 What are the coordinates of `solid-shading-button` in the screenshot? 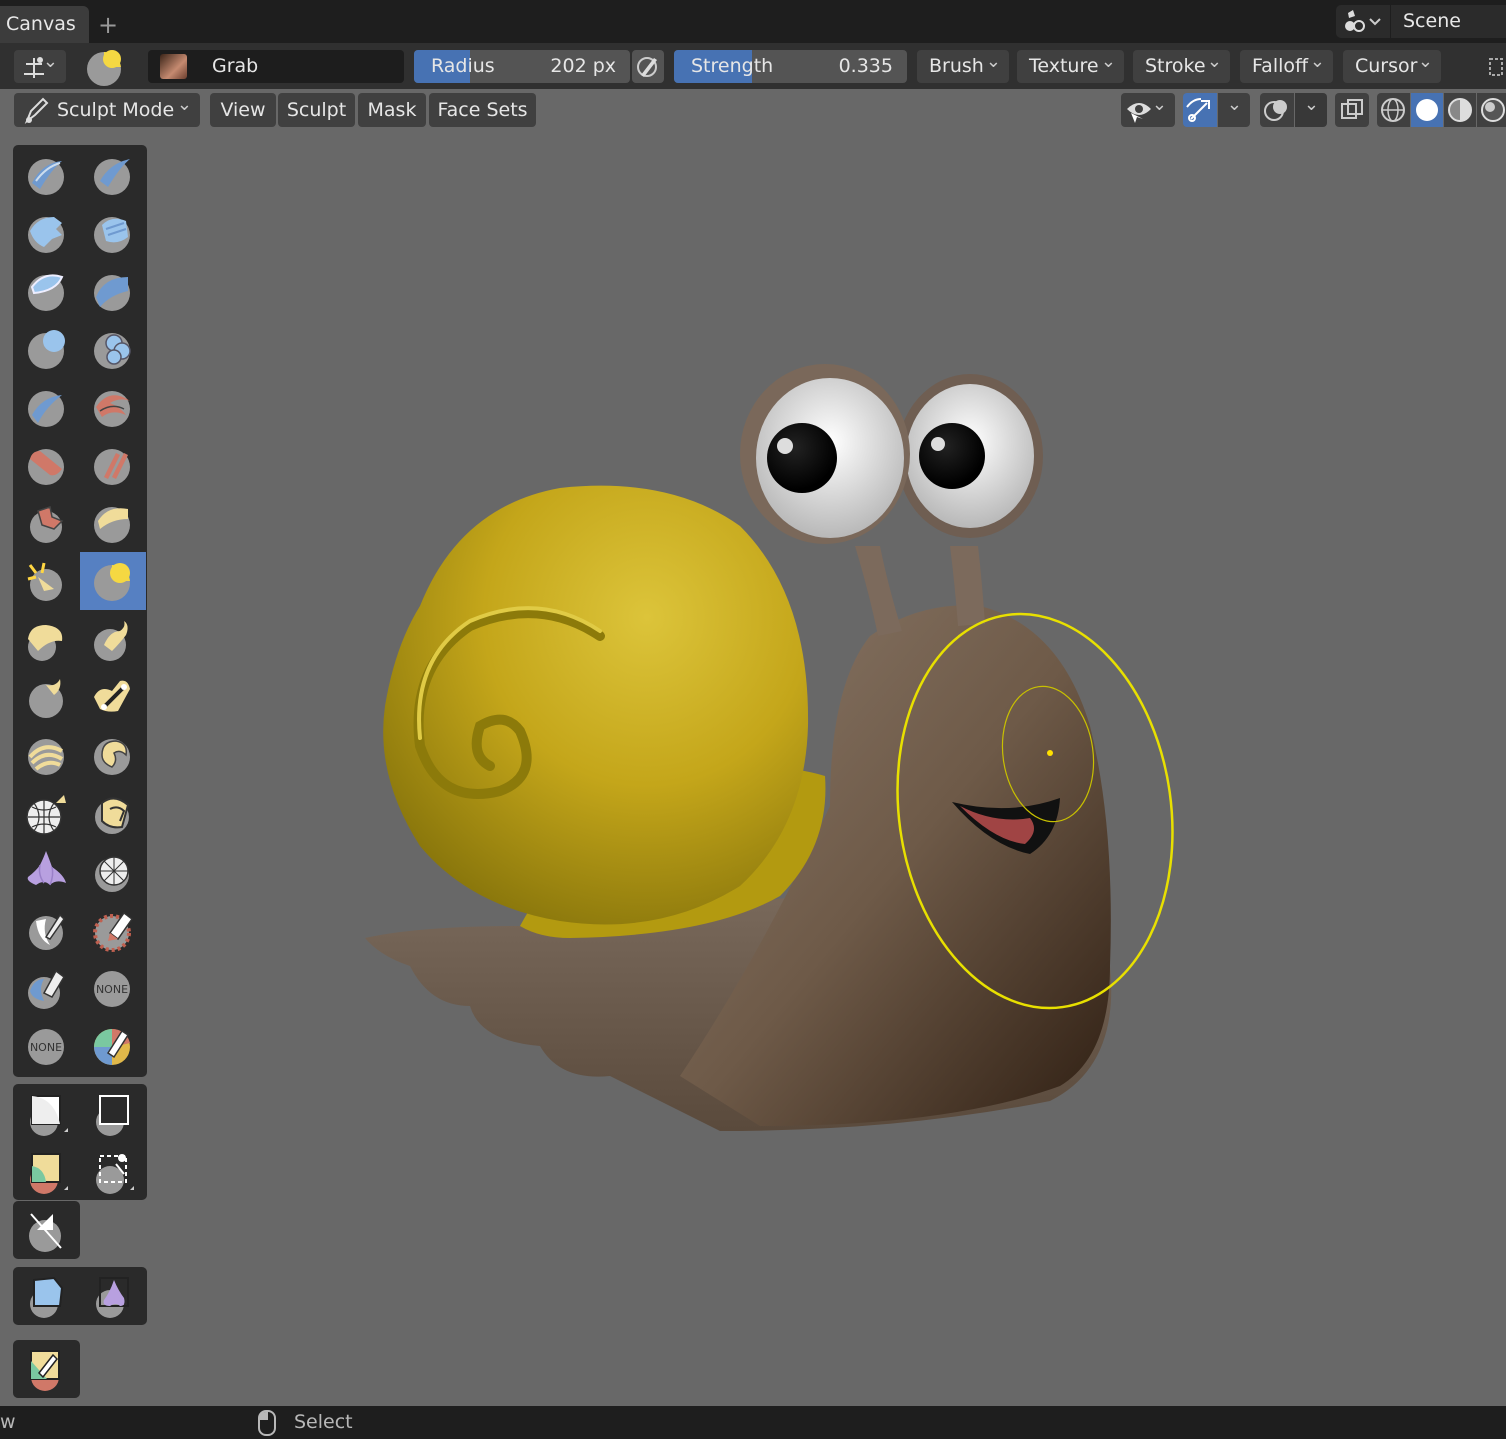 It's located at (1427, 110).